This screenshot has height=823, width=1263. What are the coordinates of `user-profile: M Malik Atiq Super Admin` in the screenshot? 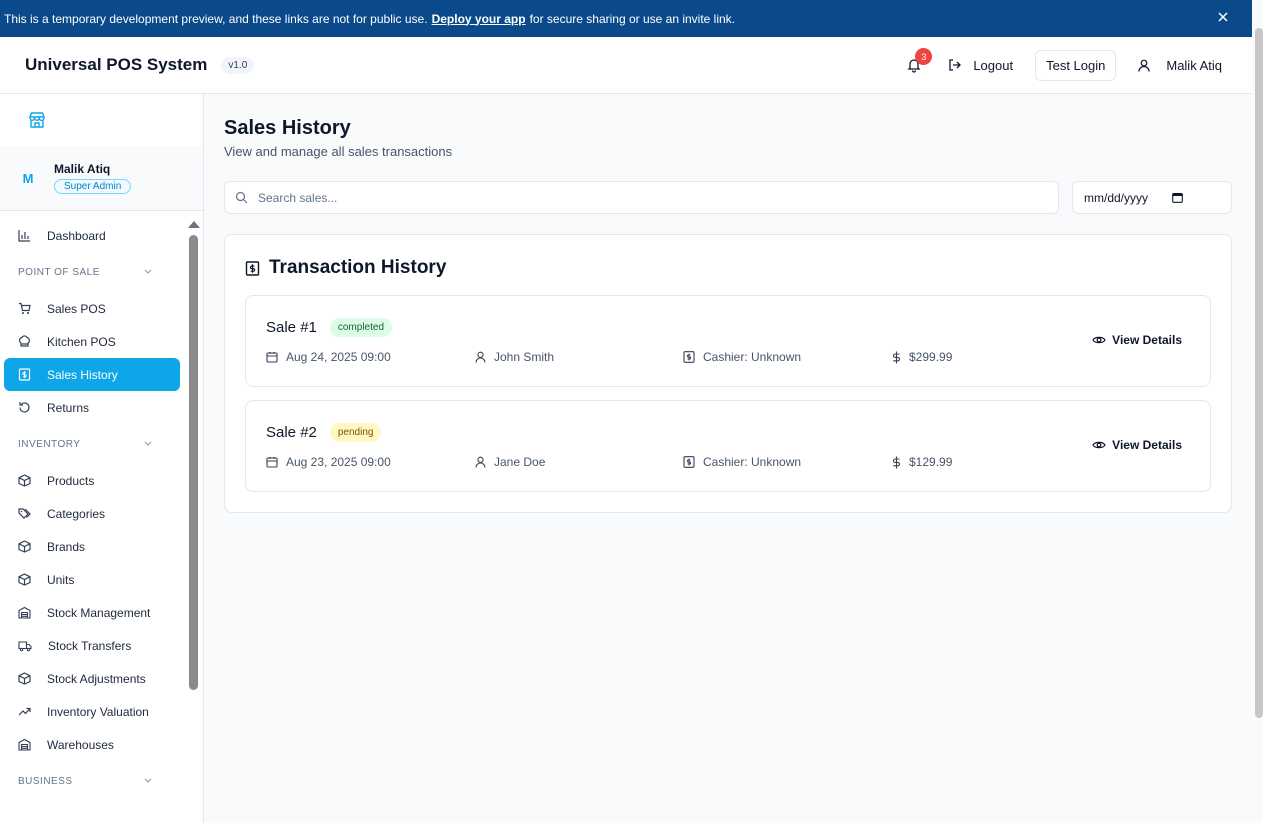 It's located at (101, 178).